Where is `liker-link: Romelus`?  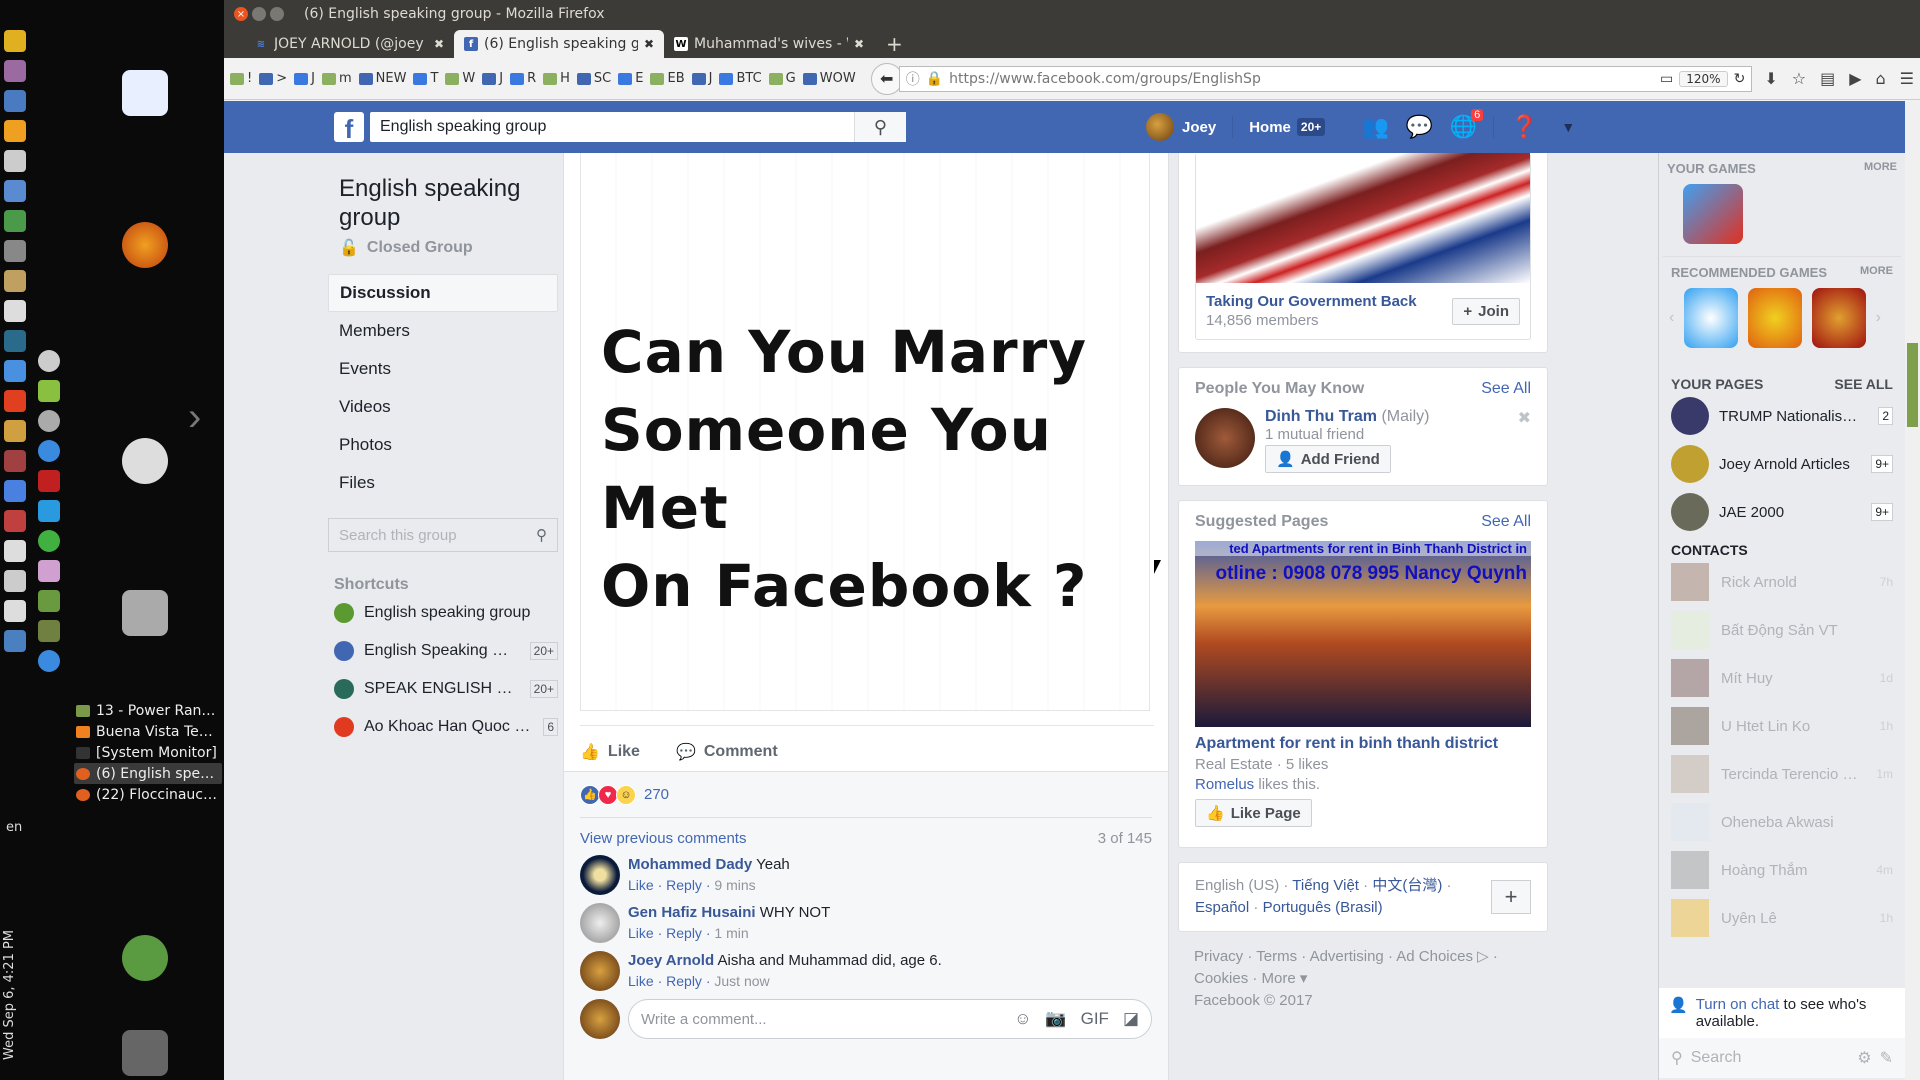 liker-link: Romelus is located at coordinates (1224, 784).